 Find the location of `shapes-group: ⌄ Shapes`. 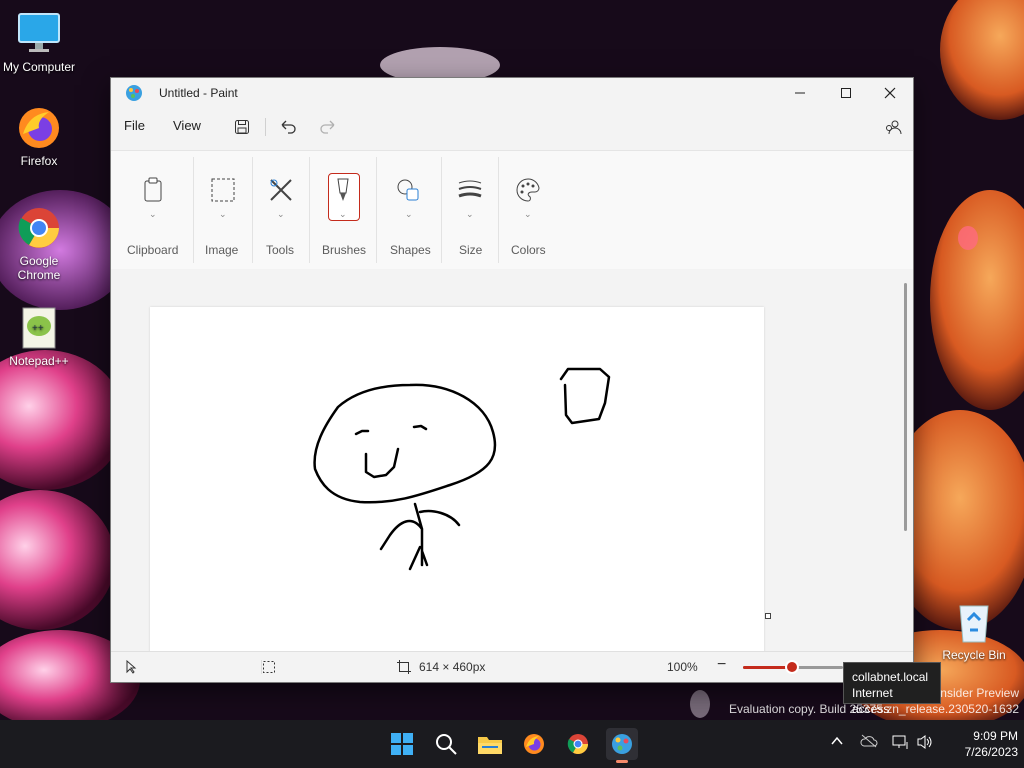

shapes-group: ⌄ Shapes is located at coordinates (409, 210).